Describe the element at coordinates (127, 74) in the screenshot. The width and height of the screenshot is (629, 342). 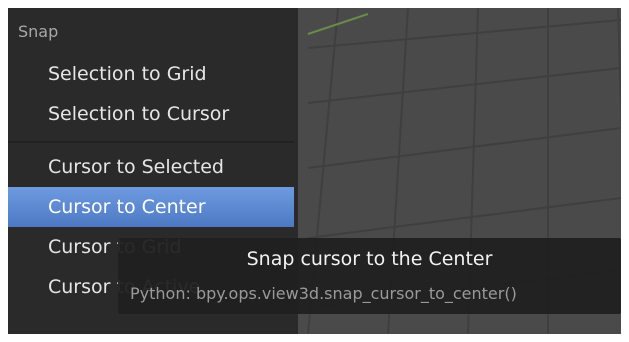
I see `menu-item-label: Selection to Grid` at that location.